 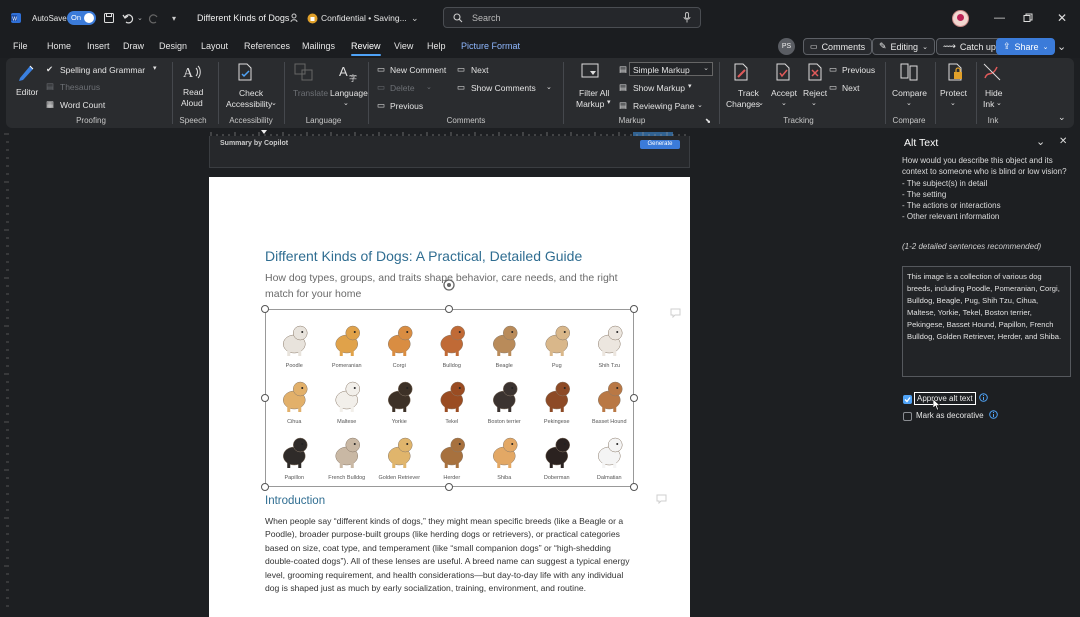 I want to click on comments-button: ▭ Comments, so click(x=838, y=46).